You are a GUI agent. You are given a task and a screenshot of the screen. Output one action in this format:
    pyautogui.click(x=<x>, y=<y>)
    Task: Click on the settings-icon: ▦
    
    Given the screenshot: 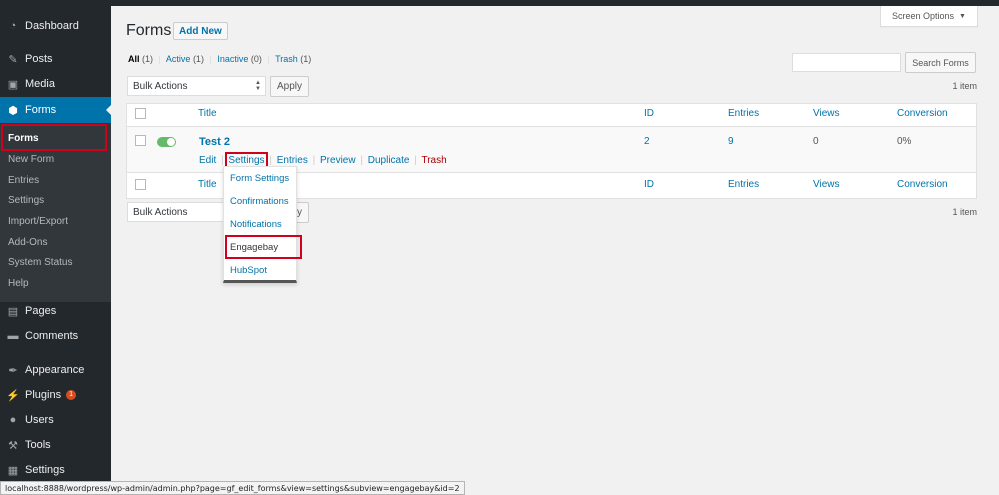 What is the action you would take?
    pyautogui.click(x=13, y=470)
    